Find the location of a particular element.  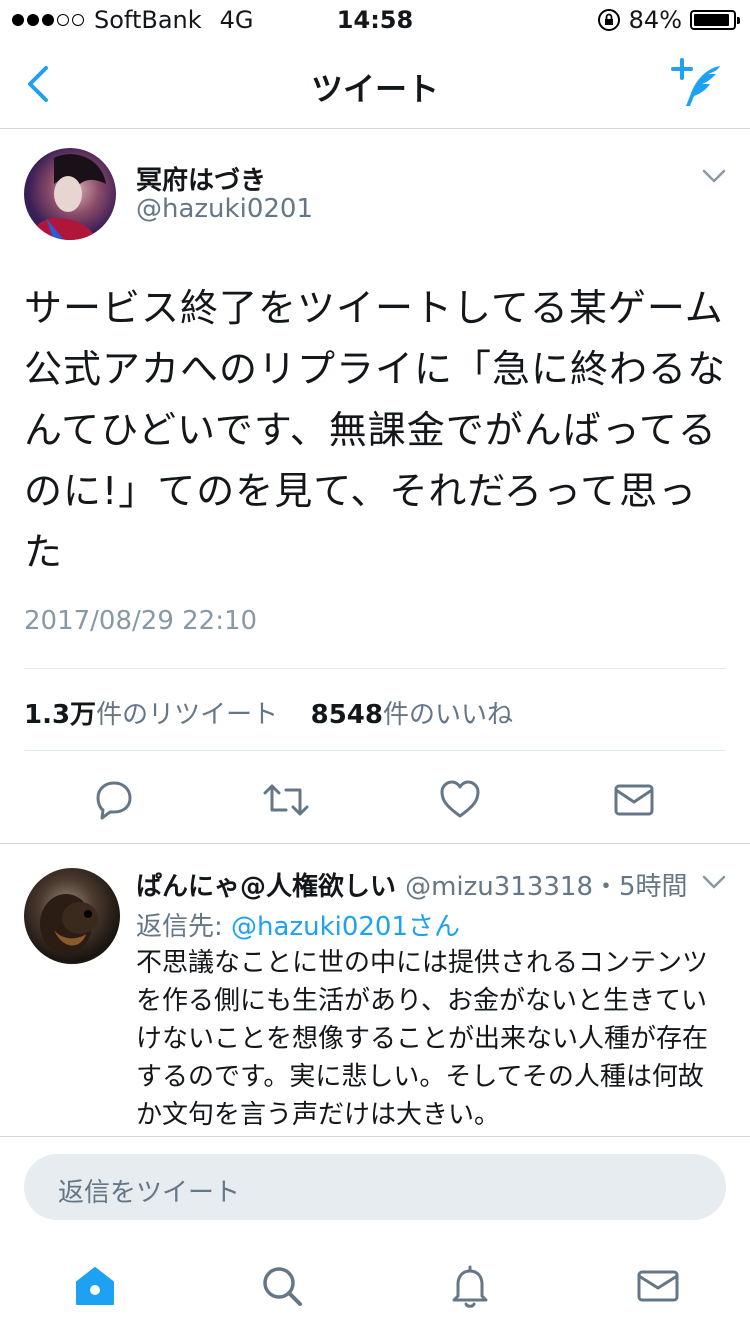

tab-home is located at coordinates (95, 1286).